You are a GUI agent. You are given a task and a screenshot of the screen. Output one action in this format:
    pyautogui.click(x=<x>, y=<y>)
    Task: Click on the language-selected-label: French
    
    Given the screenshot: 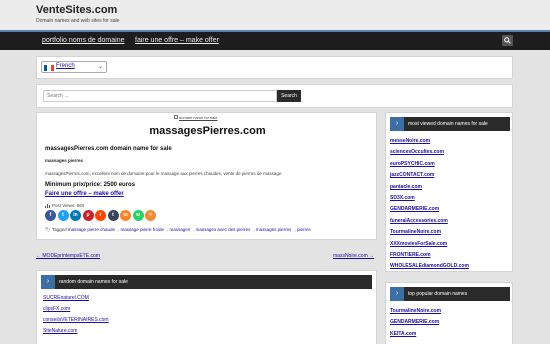 What is the action you would take?
    pyautogui.click(x=65, y=66)
    